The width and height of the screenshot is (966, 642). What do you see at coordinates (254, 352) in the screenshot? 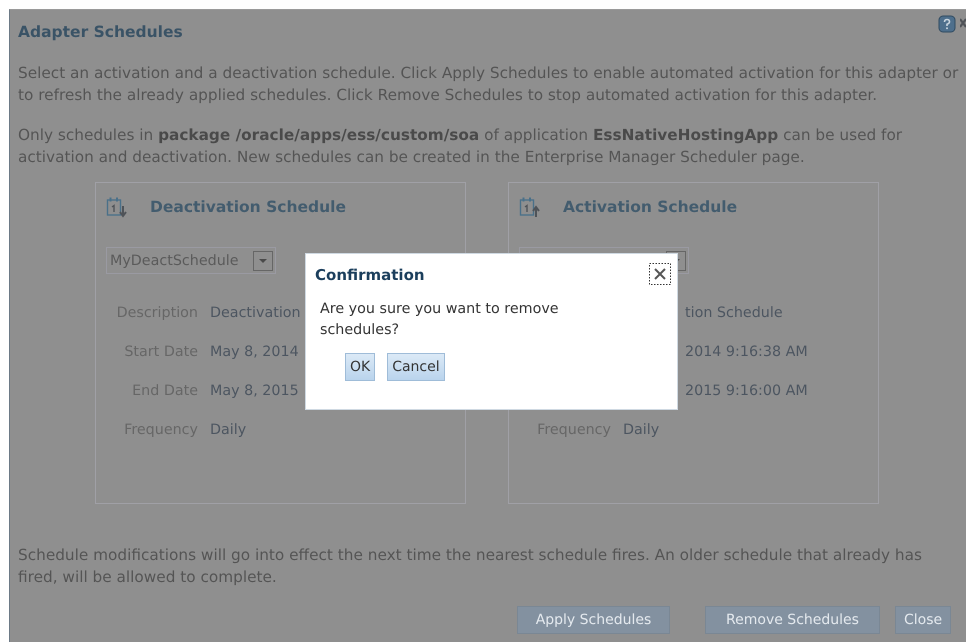
I see `field-value: May 8, 2014` at bounding box center [254, 352].